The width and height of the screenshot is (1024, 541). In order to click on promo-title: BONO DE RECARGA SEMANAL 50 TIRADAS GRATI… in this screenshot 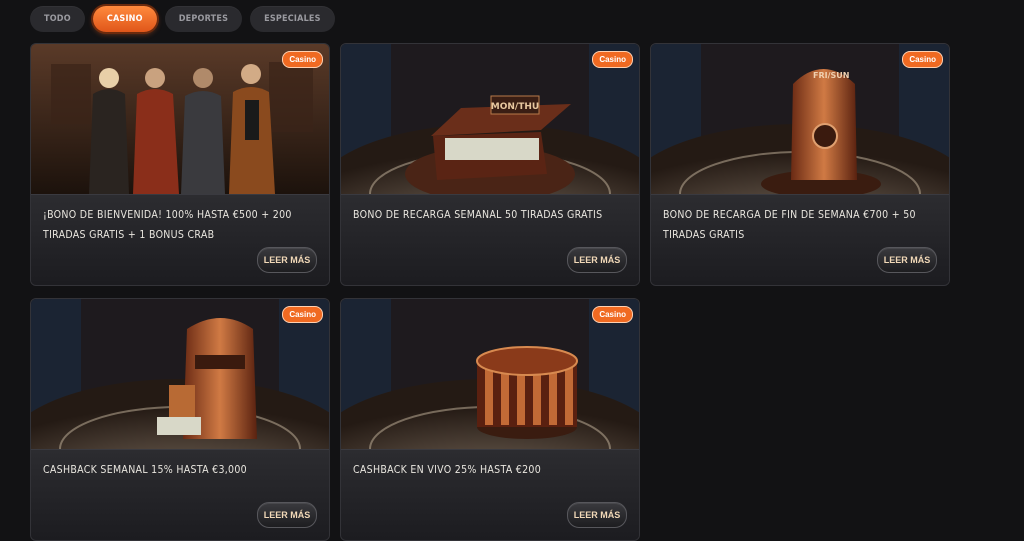, I will do `click(478, 215)`.